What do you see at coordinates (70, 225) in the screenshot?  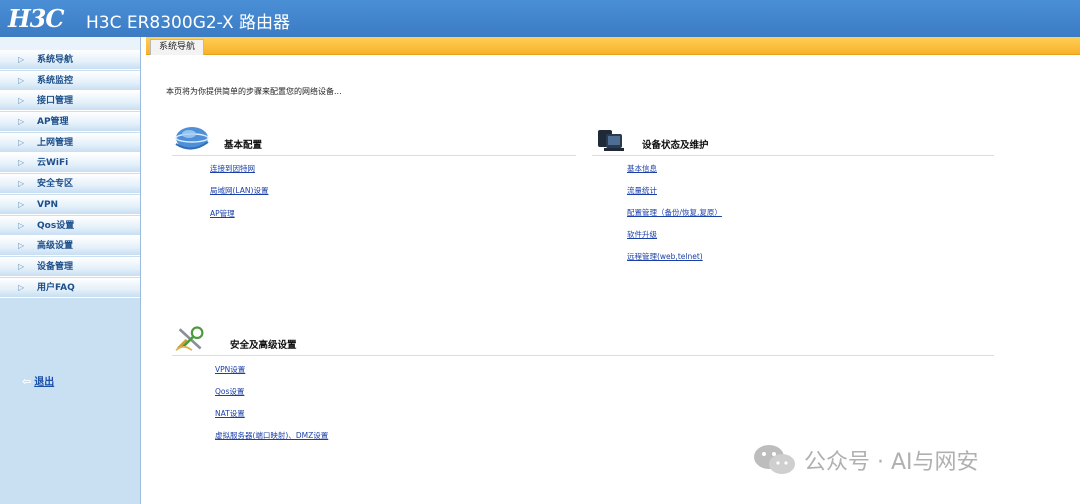 I see `sidebar-item-qos: ▷ Qos设置` at bounding box center [70, 225].